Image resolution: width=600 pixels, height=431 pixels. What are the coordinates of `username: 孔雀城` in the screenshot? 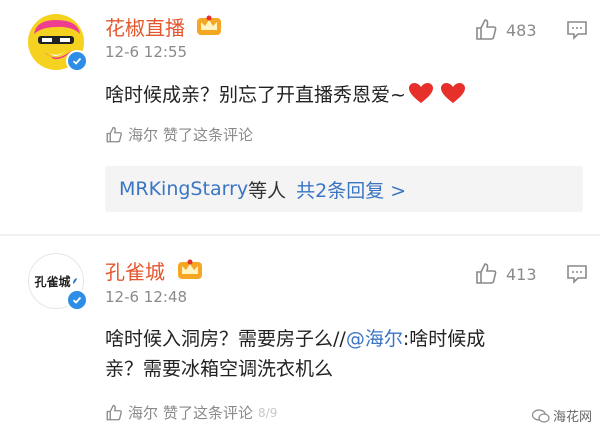 It's located at (135, 270).